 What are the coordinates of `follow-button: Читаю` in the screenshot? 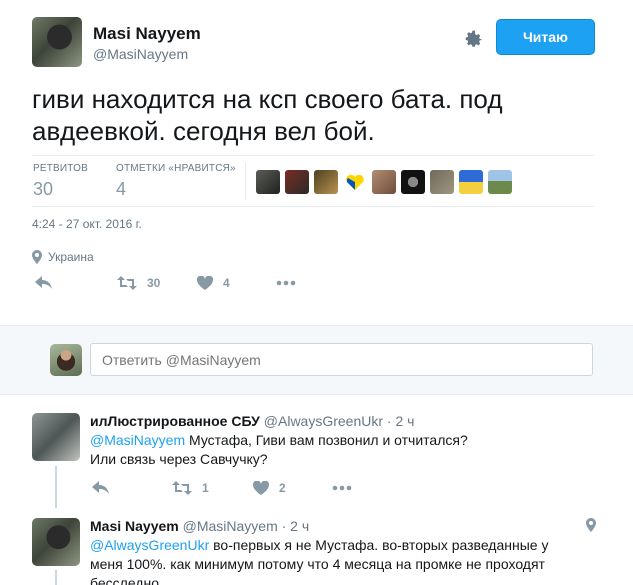 It's located at (545, 37).